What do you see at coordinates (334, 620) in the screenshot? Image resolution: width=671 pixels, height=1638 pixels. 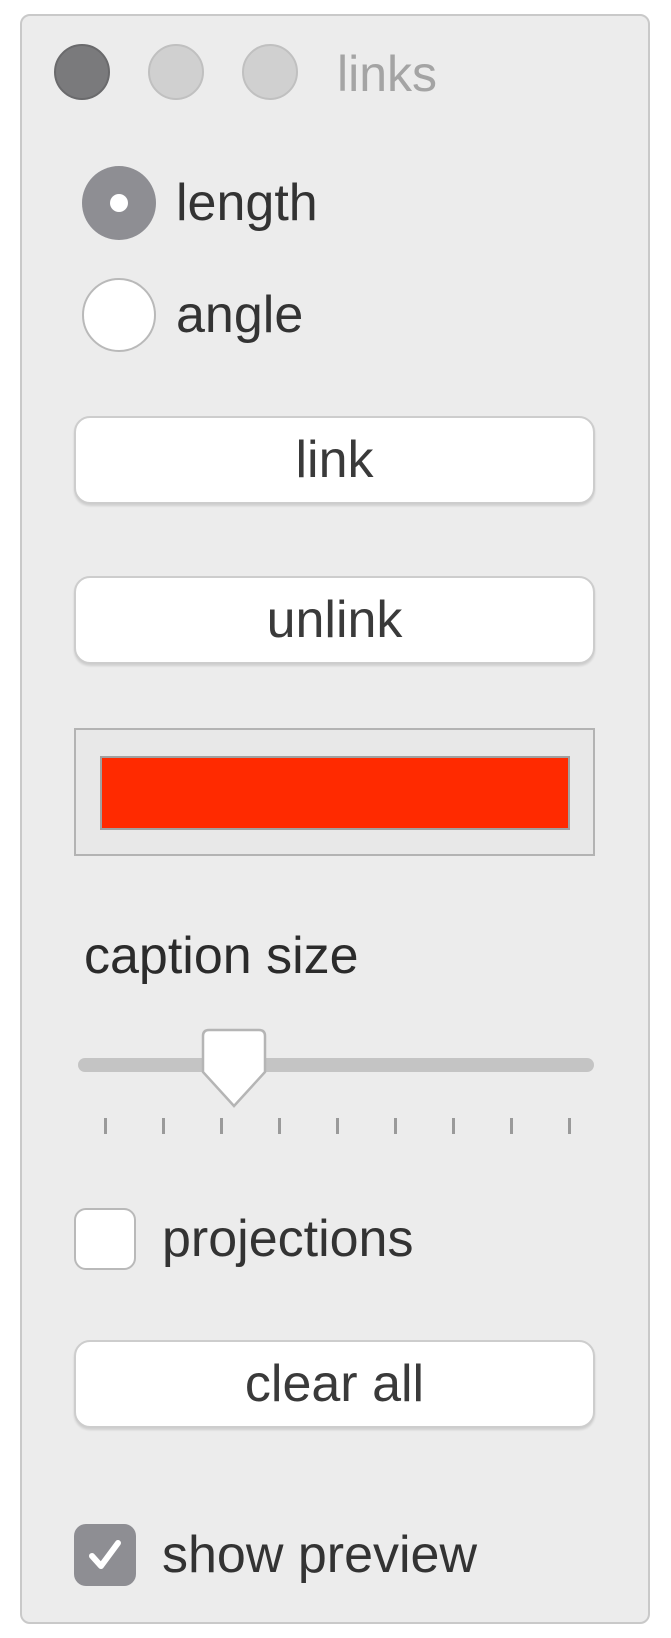 I see `unlink-button: unlink` at bounding box center [334, 620].